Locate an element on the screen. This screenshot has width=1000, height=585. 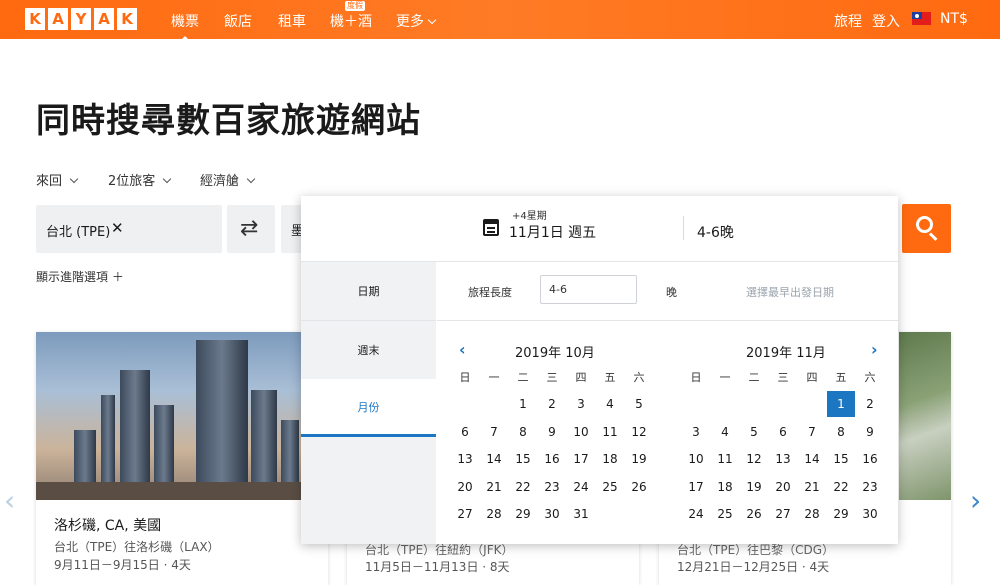
clear-origin-icon: ✕ is located at coordinates (117, 228).